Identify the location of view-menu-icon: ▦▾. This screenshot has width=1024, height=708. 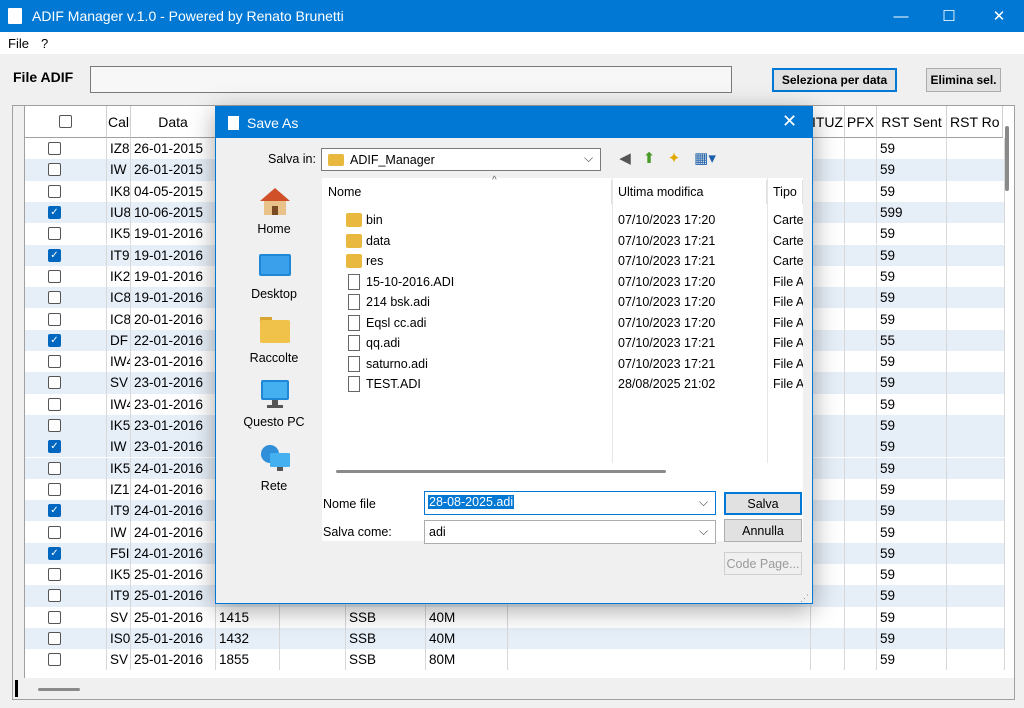
(705, 158).